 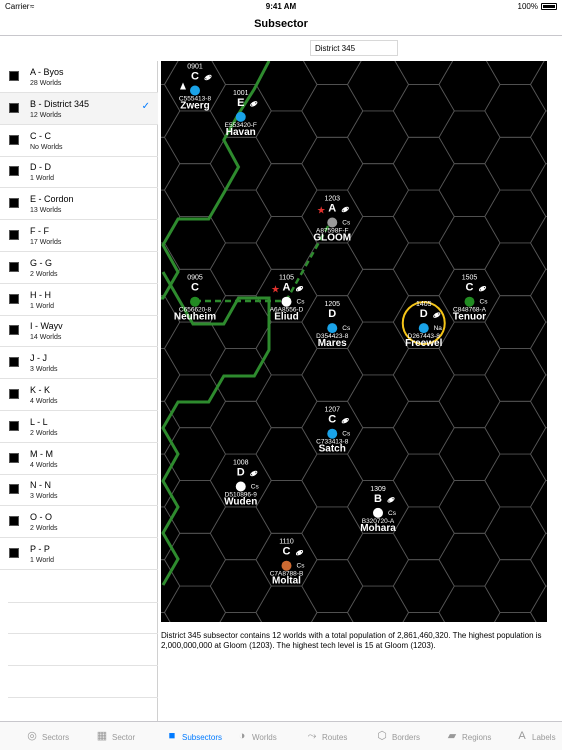 What do you see at coordinates (79, 395) in the screenshot?
I see `subsector-row: K - K 4 Worlds` at bounding box center [79, 395].